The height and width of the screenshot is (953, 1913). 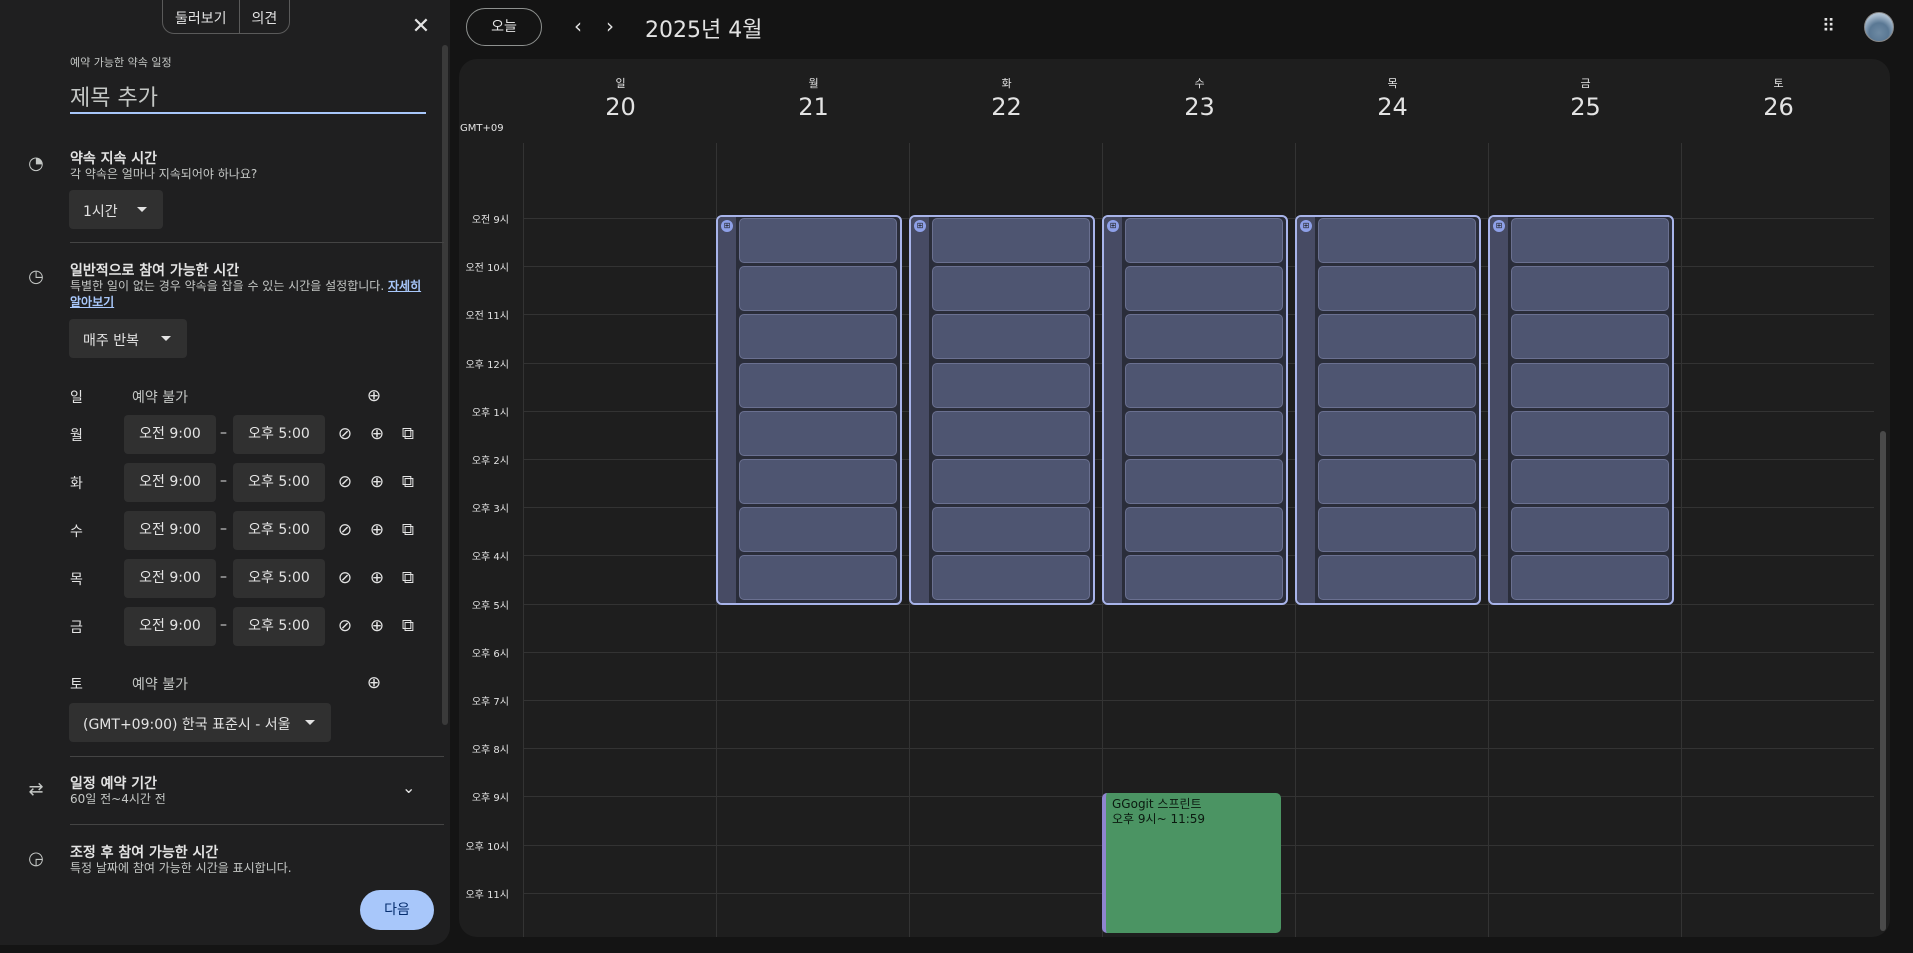 I want to click on booking-window-title: 일정 예약 기간, so click(x=113, y=783).